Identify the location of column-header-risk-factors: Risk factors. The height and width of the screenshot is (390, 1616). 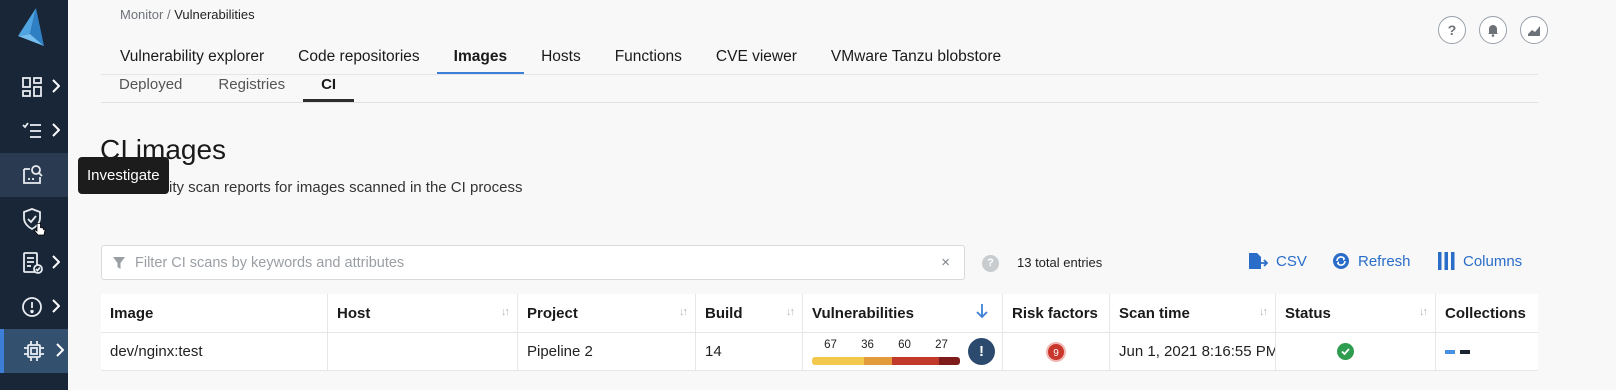
(1056, 313).